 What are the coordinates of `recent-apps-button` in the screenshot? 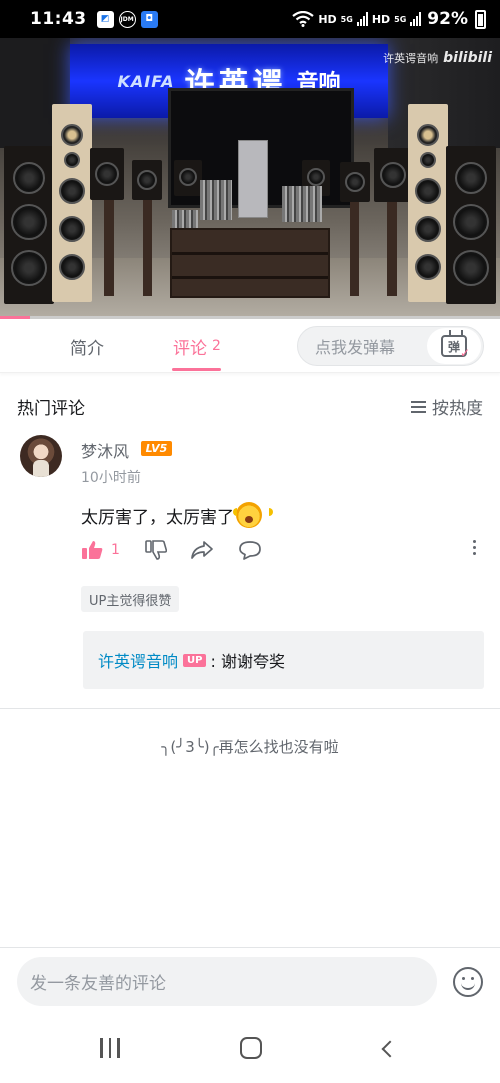 It's located at (110, 1048).